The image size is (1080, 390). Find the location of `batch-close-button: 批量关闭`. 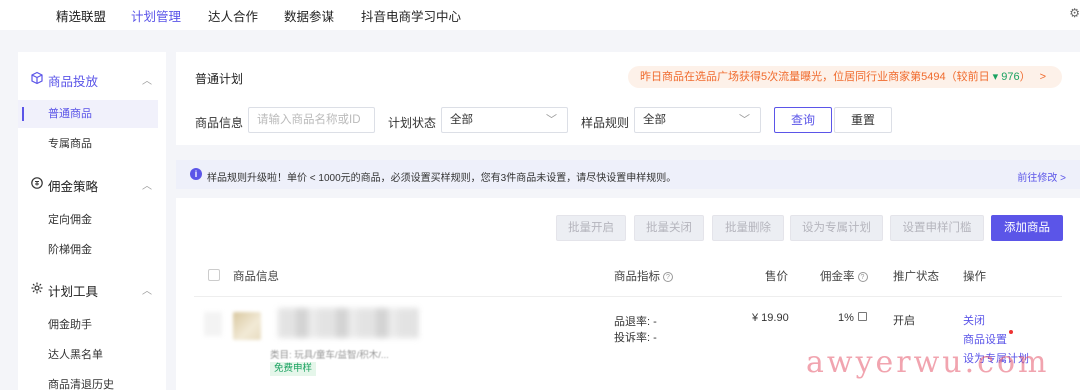

batch-close-button: 批量关闭 is located at coordinates (669, 228).